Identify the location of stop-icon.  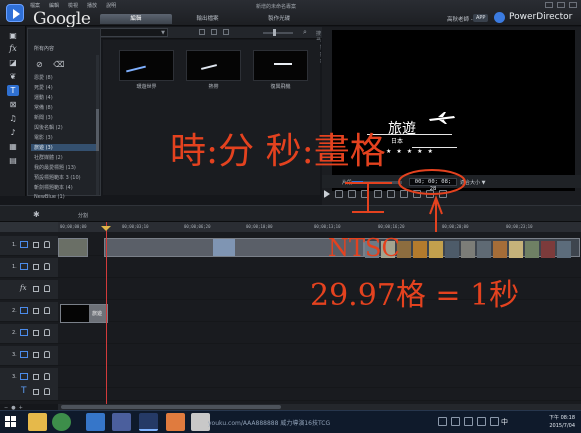
(339, 194).